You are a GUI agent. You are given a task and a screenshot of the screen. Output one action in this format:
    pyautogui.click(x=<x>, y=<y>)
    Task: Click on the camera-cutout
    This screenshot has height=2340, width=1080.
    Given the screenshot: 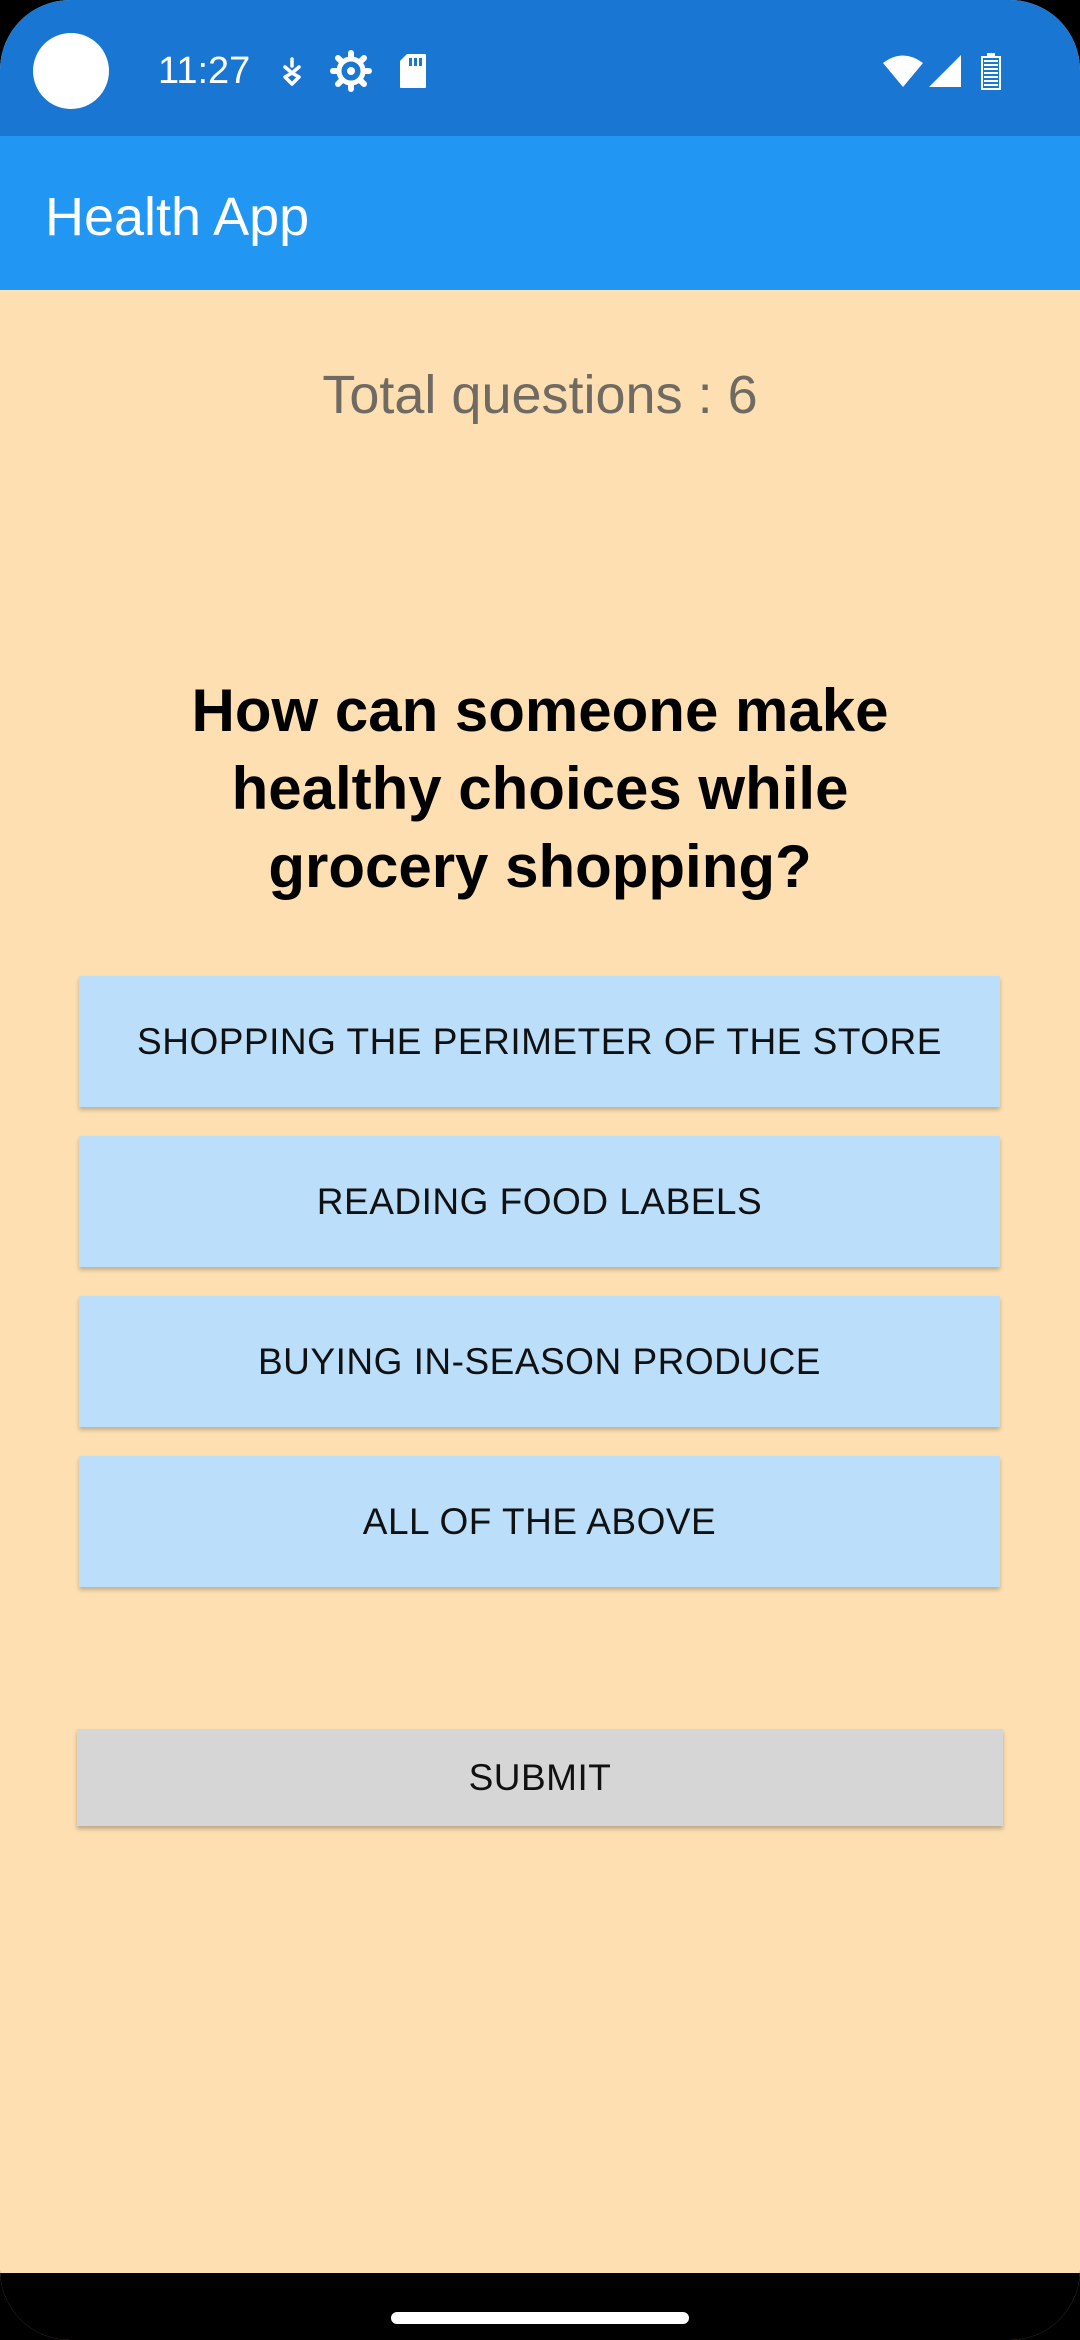 What is the action you would take?
    pyautogui.click(x=71, y=71)
    